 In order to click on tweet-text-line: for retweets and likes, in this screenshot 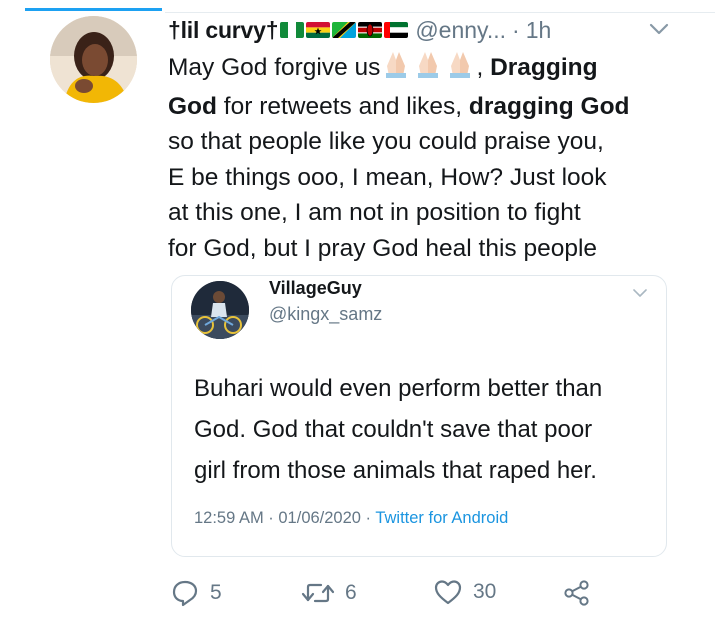, I will do `click(343, 106)`.